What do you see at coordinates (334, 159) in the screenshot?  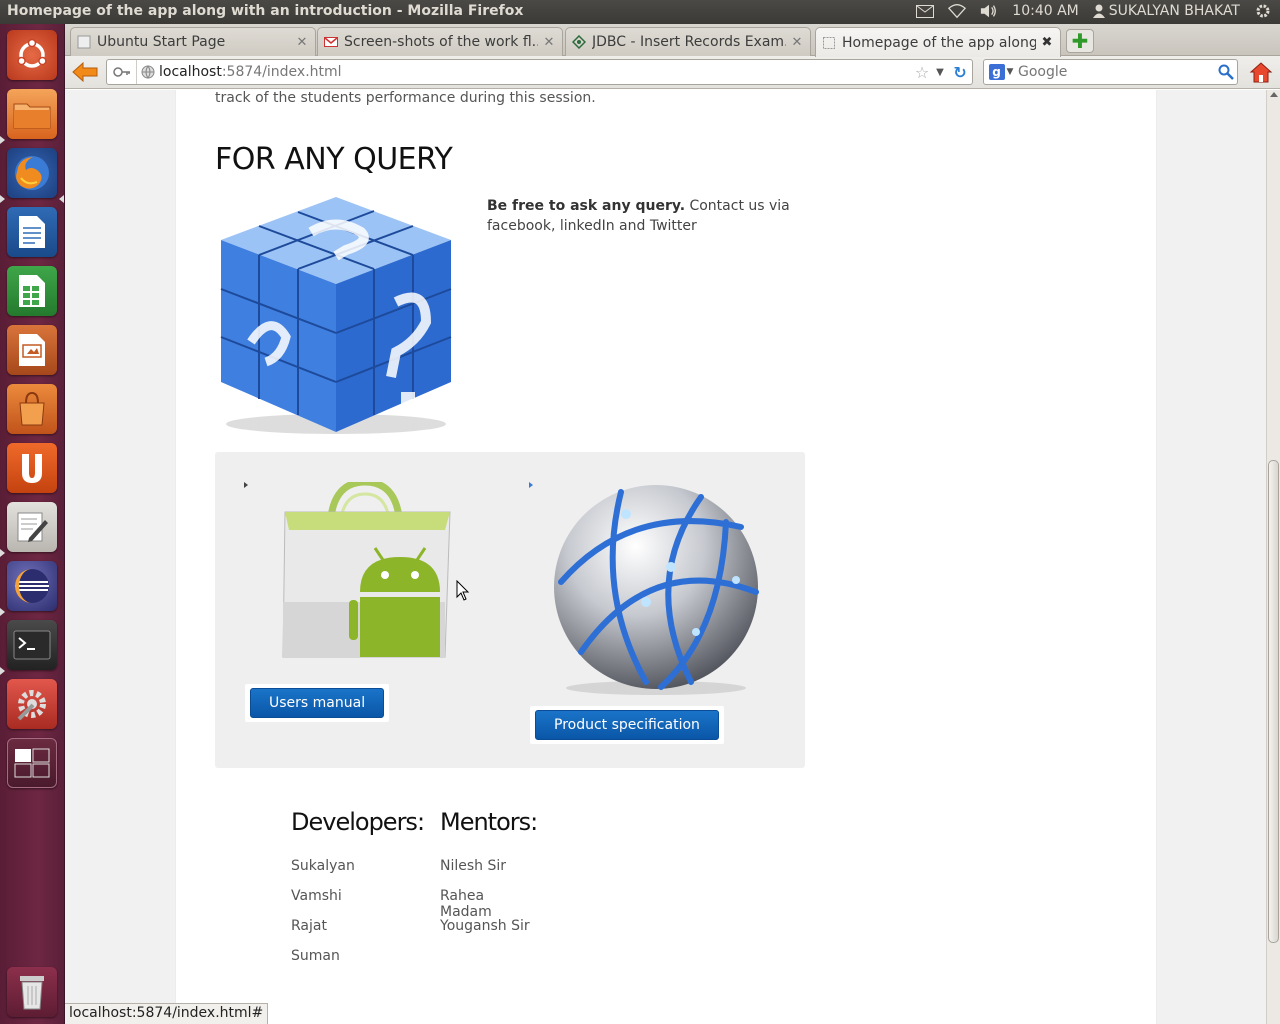 I see `query-heading: FOR ANY QUERY` at bounding box center [334, 159].